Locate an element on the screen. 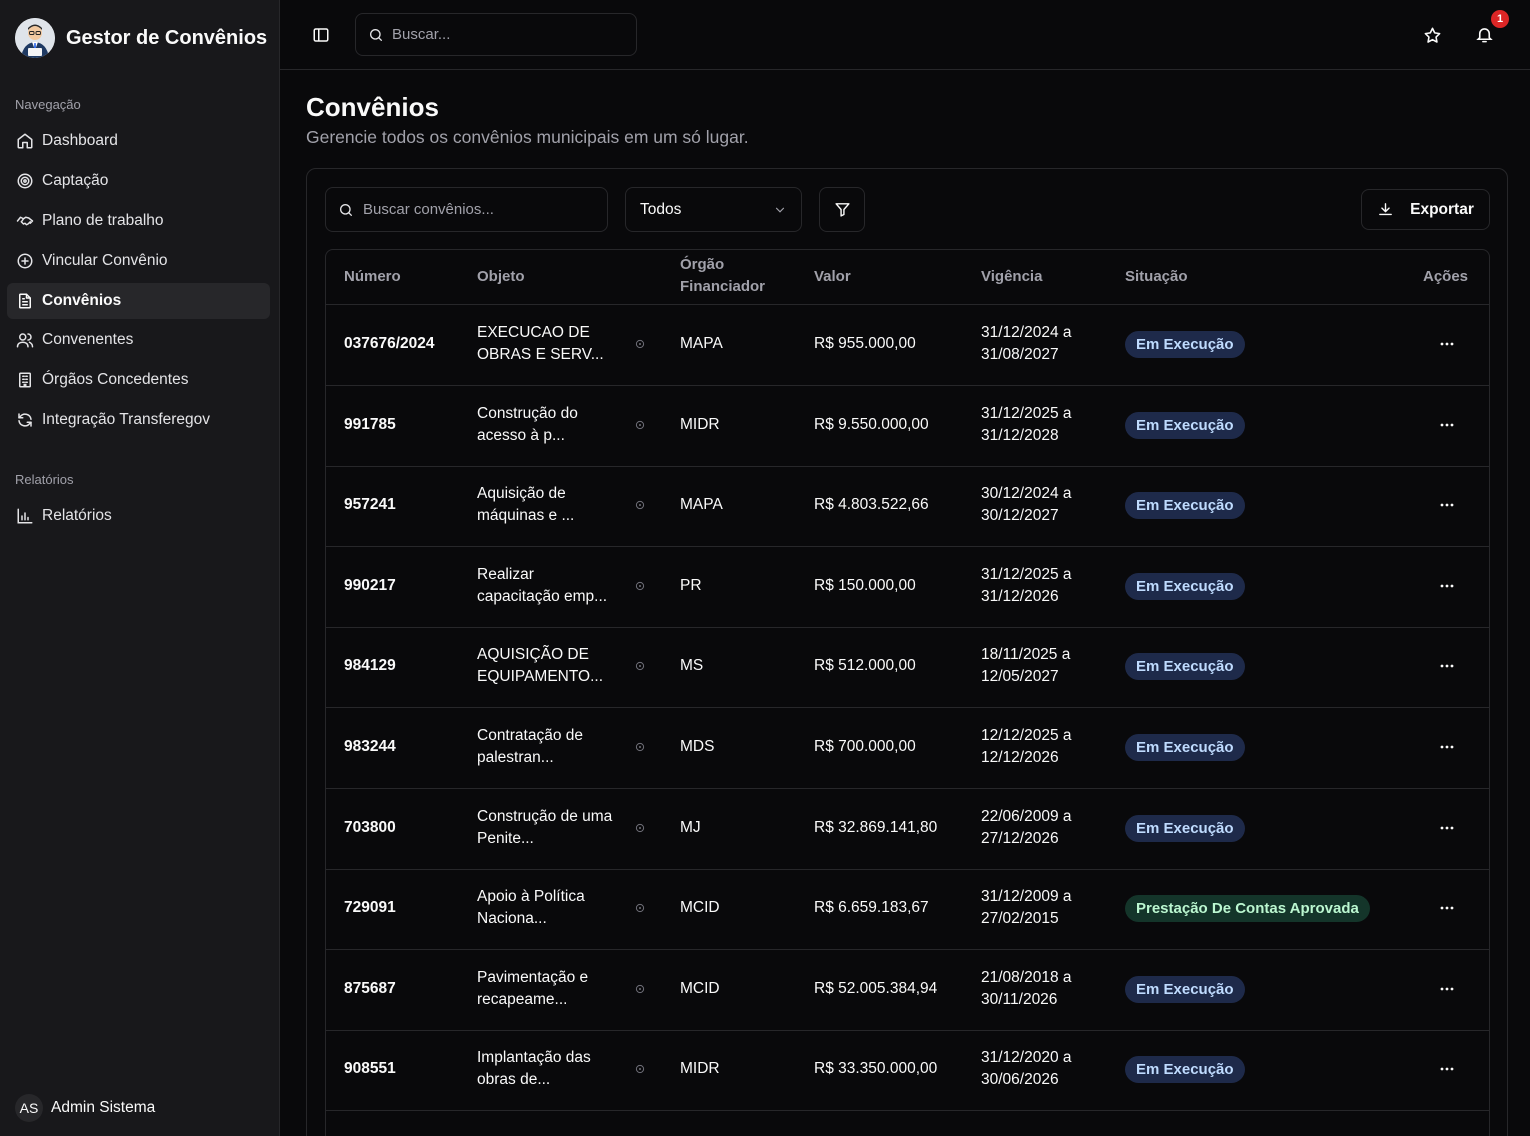  notifications-button is located at coordinates (1484, 34).